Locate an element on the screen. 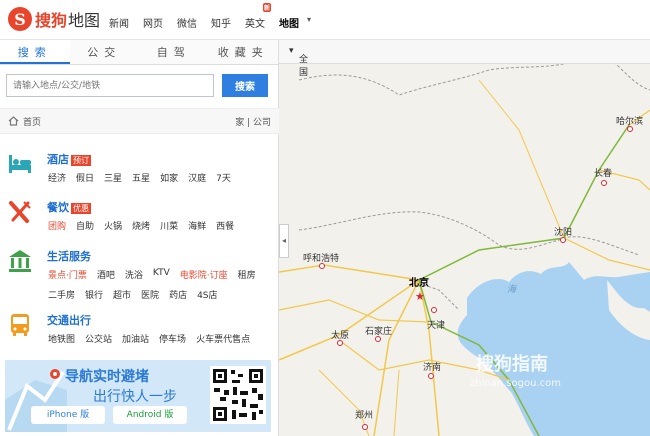 This screenshot has height=436, width=650. link-parking: 停车场 is located at coordinates (172, 338).